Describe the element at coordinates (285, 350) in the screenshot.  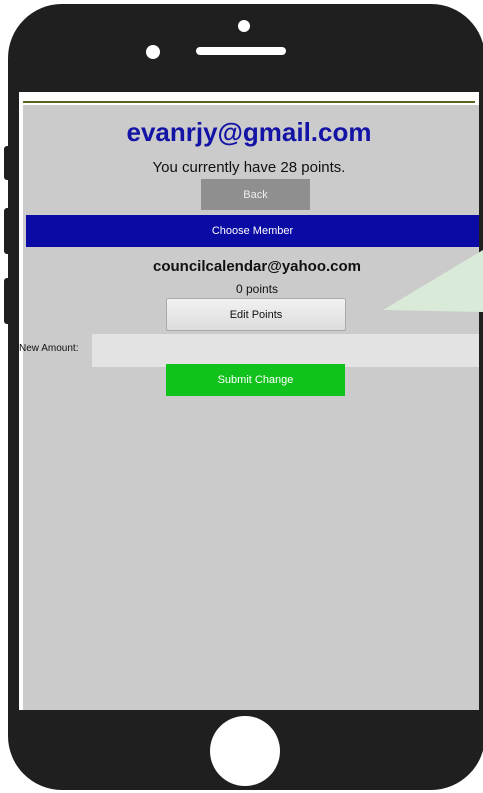
I see `new-amount-input` at that location.